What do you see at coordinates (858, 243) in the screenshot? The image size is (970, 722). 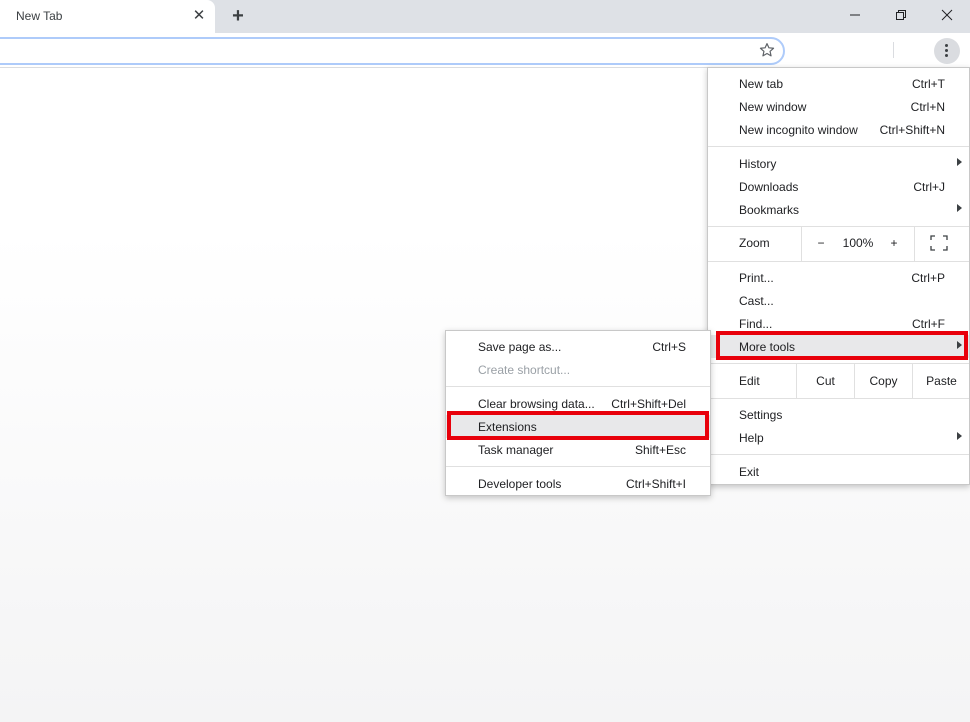 I see `zoom-value: 100%` at bounding box center [858, 243].